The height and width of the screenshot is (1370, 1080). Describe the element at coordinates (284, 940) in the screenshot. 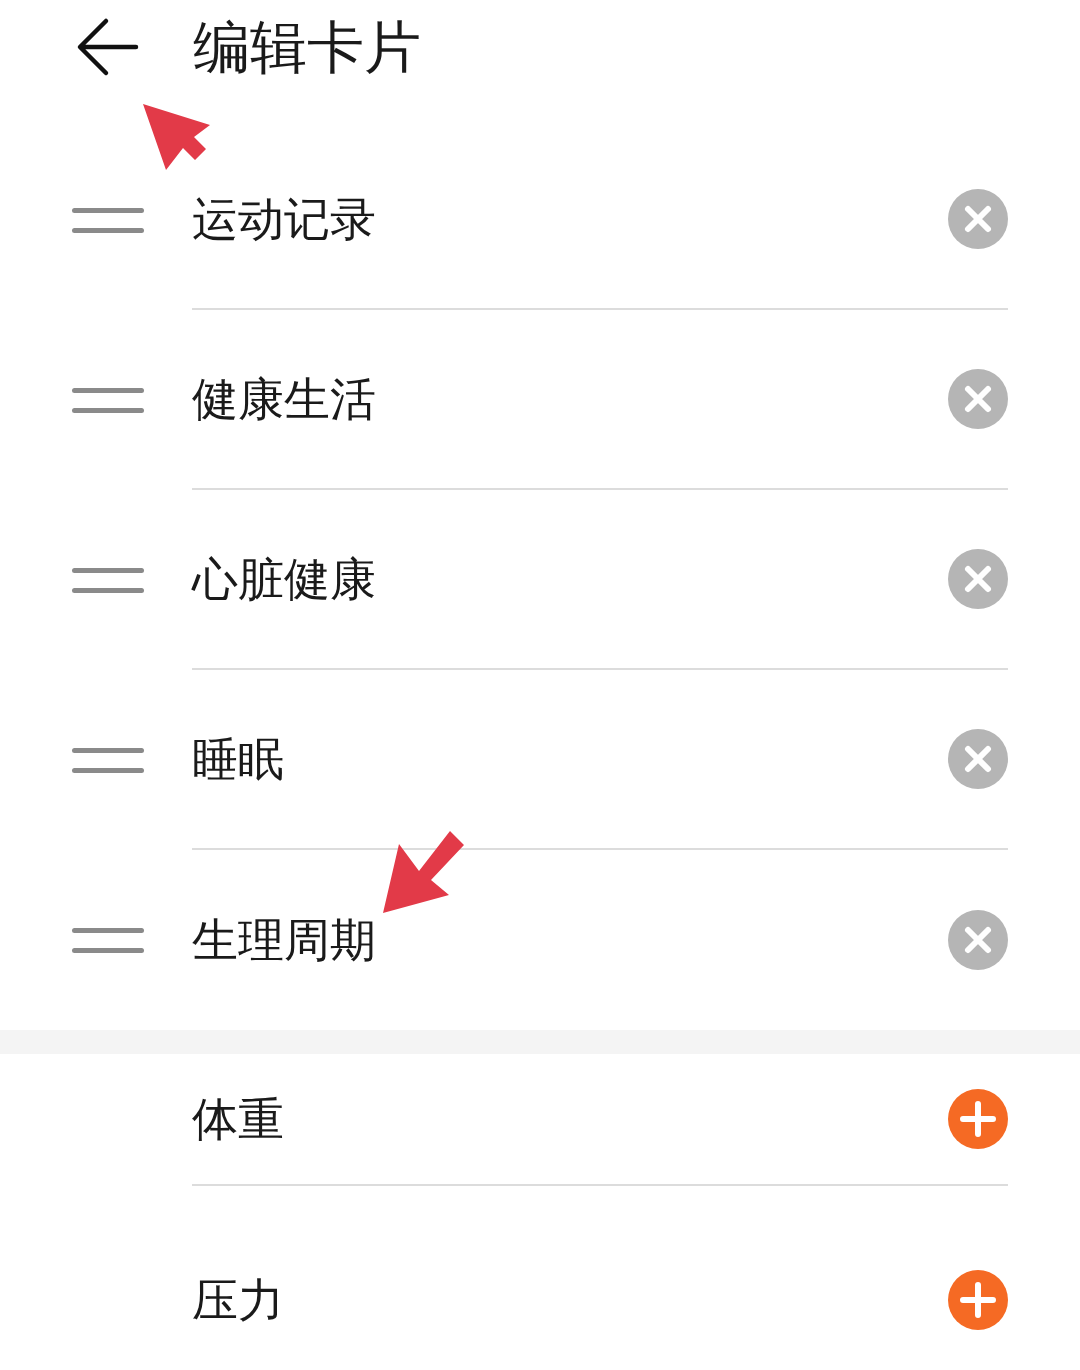

I see `card-label: 生理周期` at that location.